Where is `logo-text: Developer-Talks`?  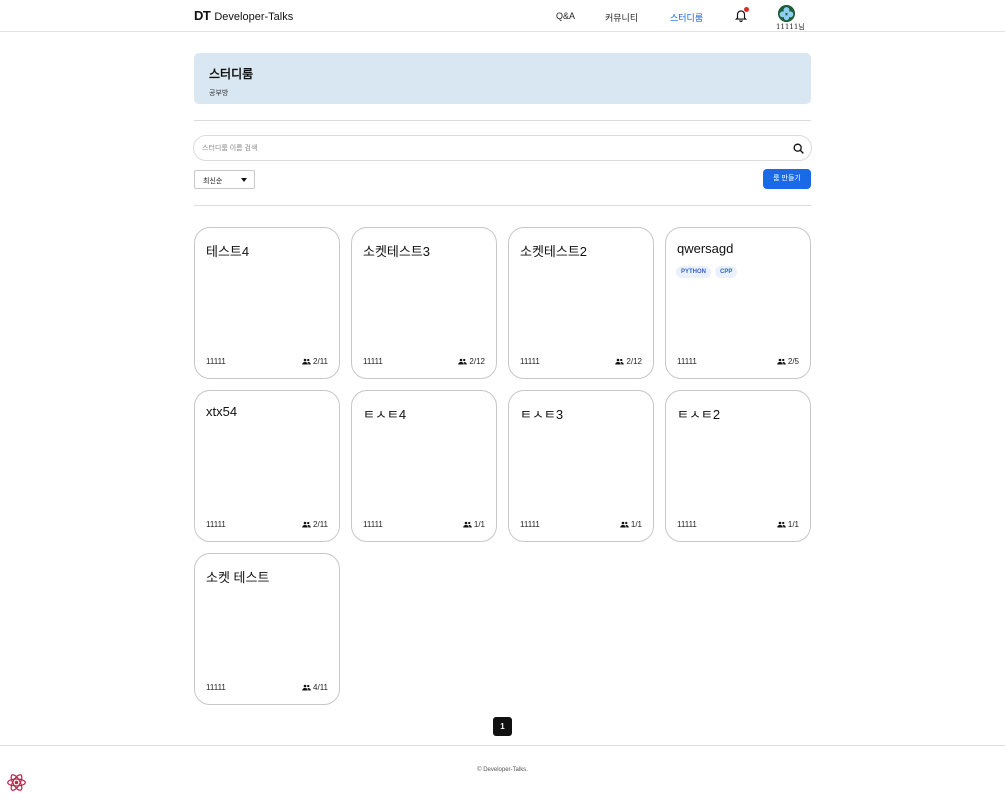
logo-text: Developer-Talks is located at coordinates (254, 17).